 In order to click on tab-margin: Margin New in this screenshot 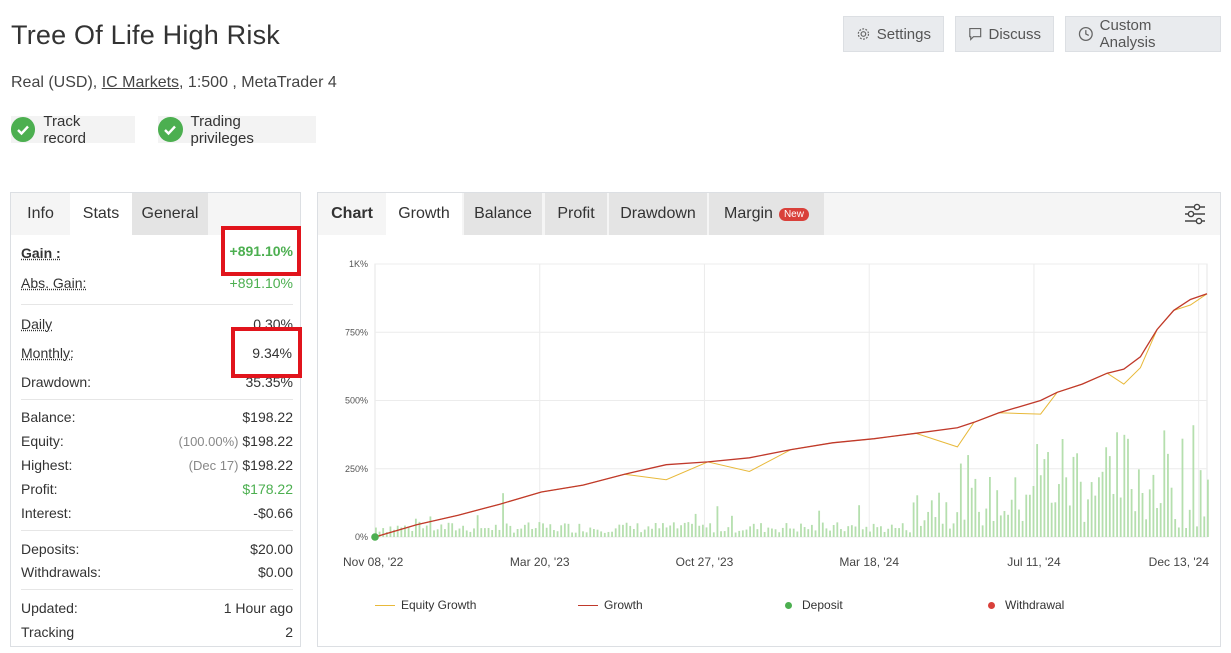, I will do `click(766, 214)`.